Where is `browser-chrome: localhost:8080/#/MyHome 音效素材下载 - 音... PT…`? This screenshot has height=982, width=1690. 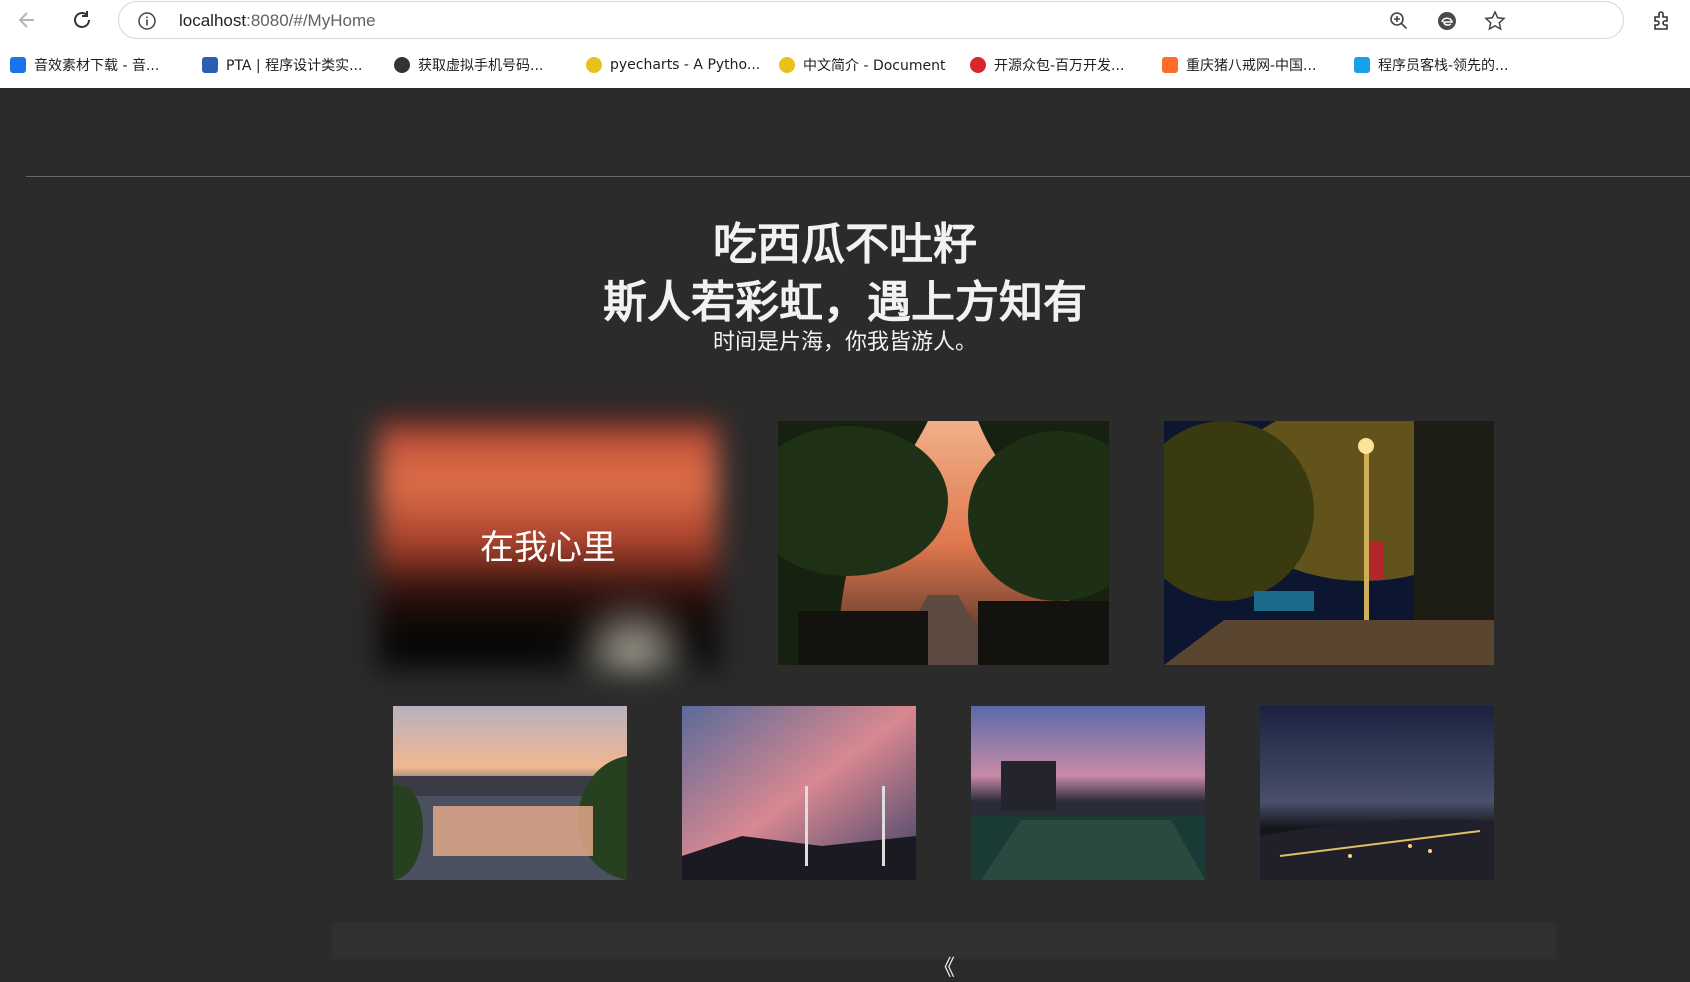
browser-chrome: localhost:8080/#/MyHome 音效素材下载 - 音... PT… is located at coordinates (845, 44).